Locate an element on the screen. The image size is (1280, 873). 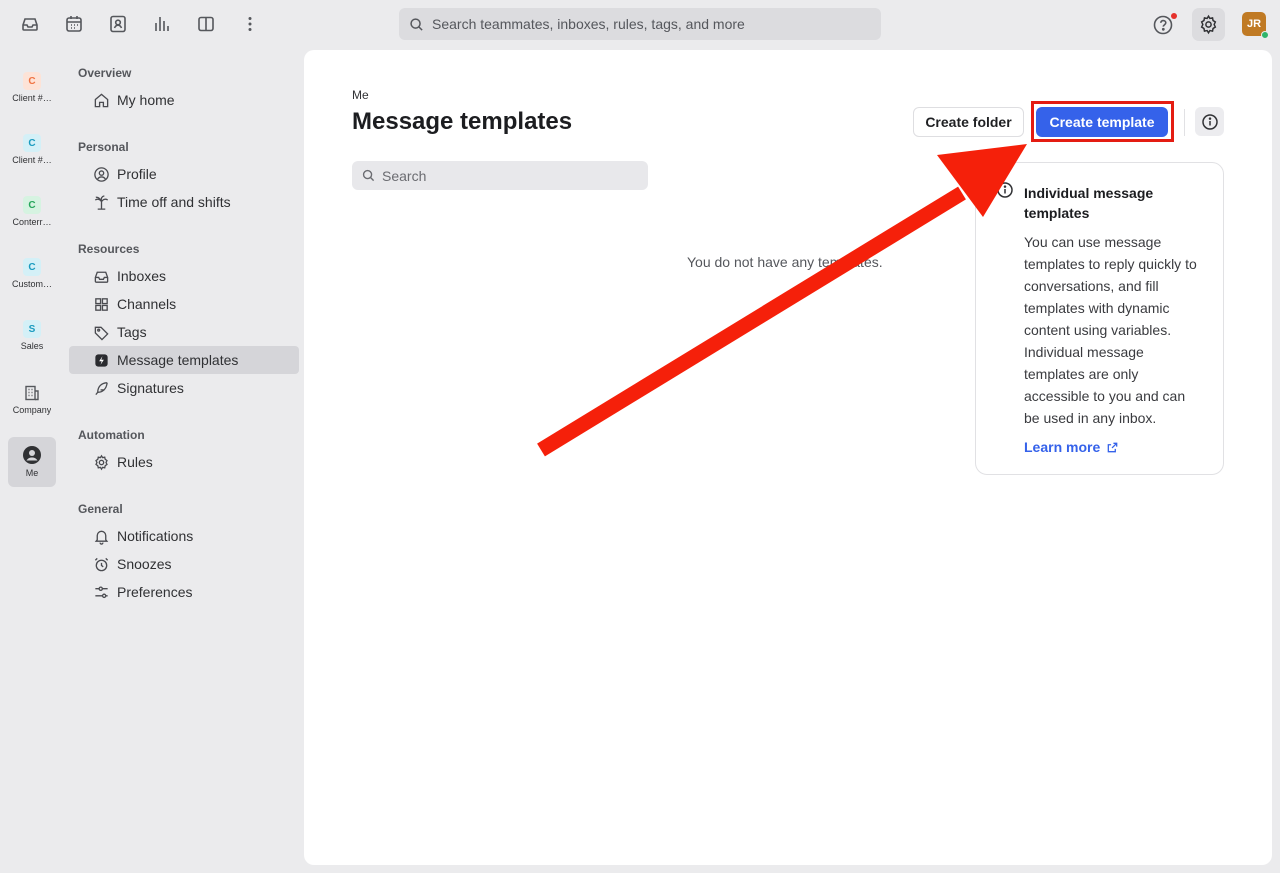
calendar-icon is located at coordinates (74, 24).